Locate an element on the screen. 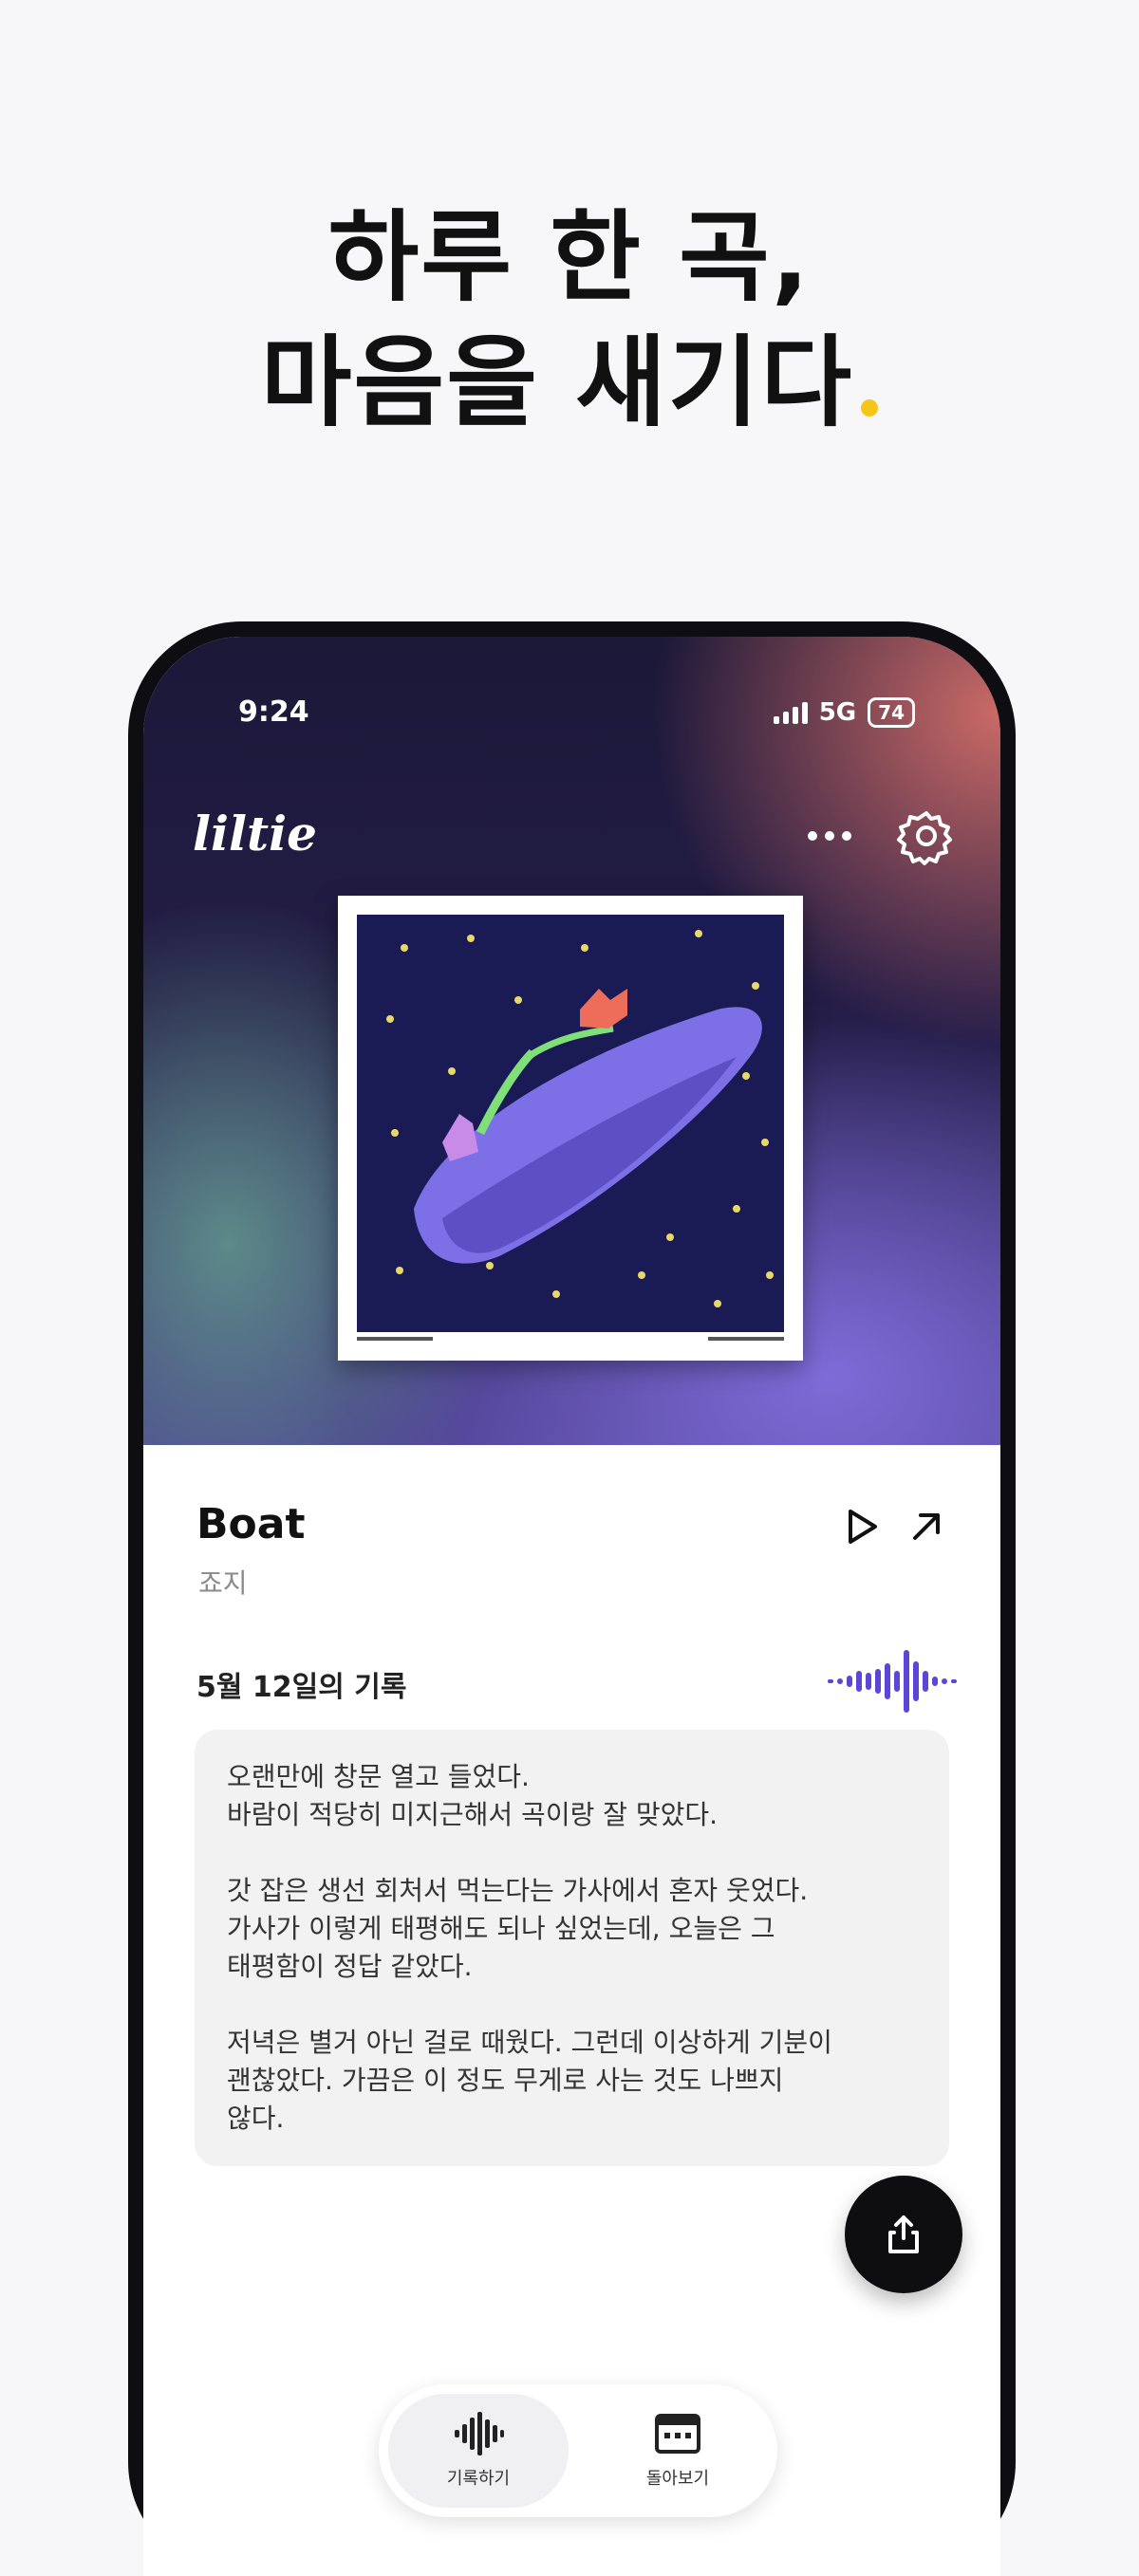  app-logo: liltie is located at coordinates (255, 834).